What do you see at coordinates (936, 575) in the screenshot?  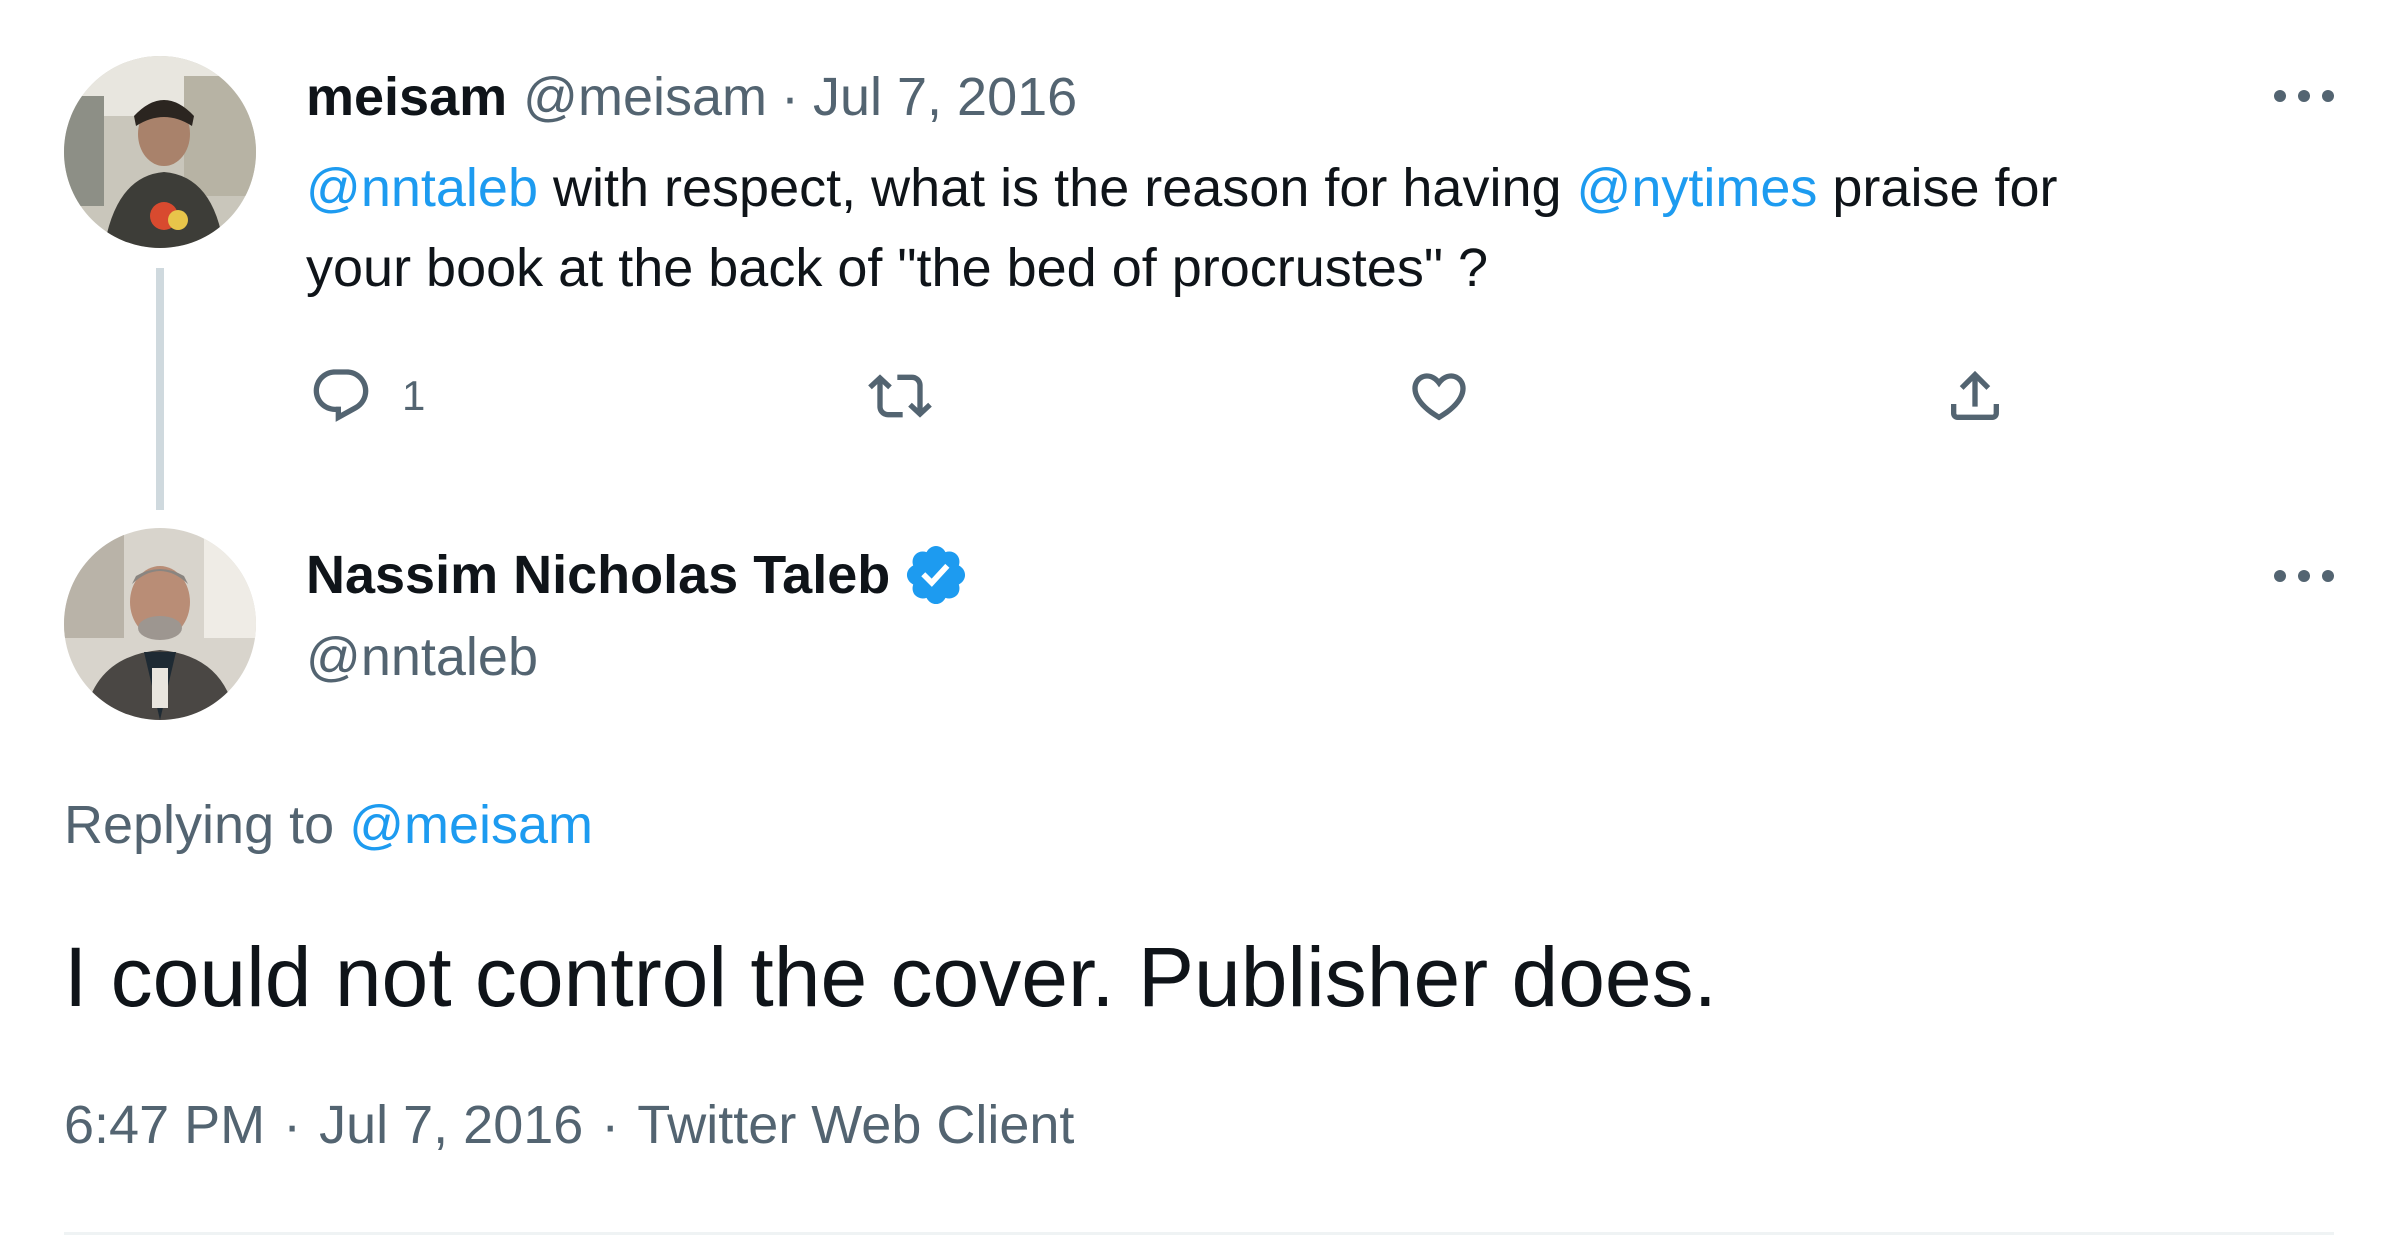 I see `verified-badge-icon` at bounding box center [936, 575].